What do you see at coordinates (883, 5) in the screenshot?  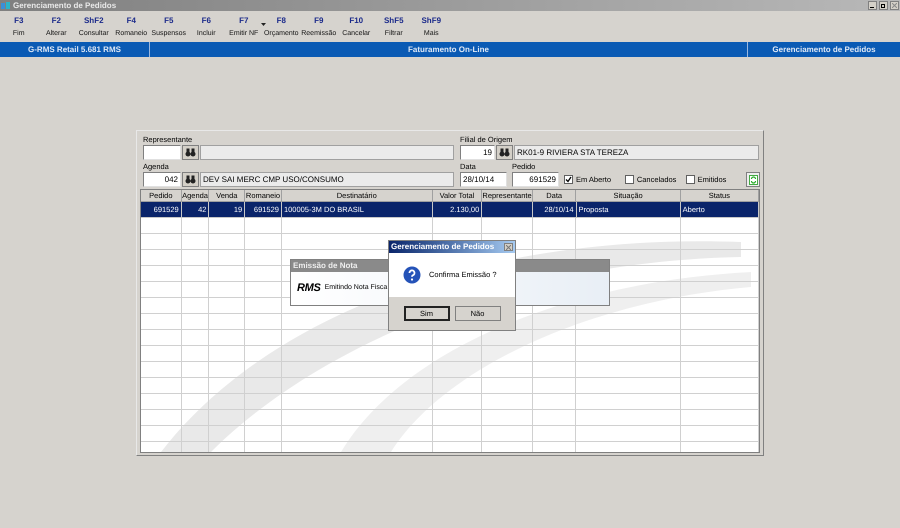 I see `restore-icon` at bounding box center [883, 5].